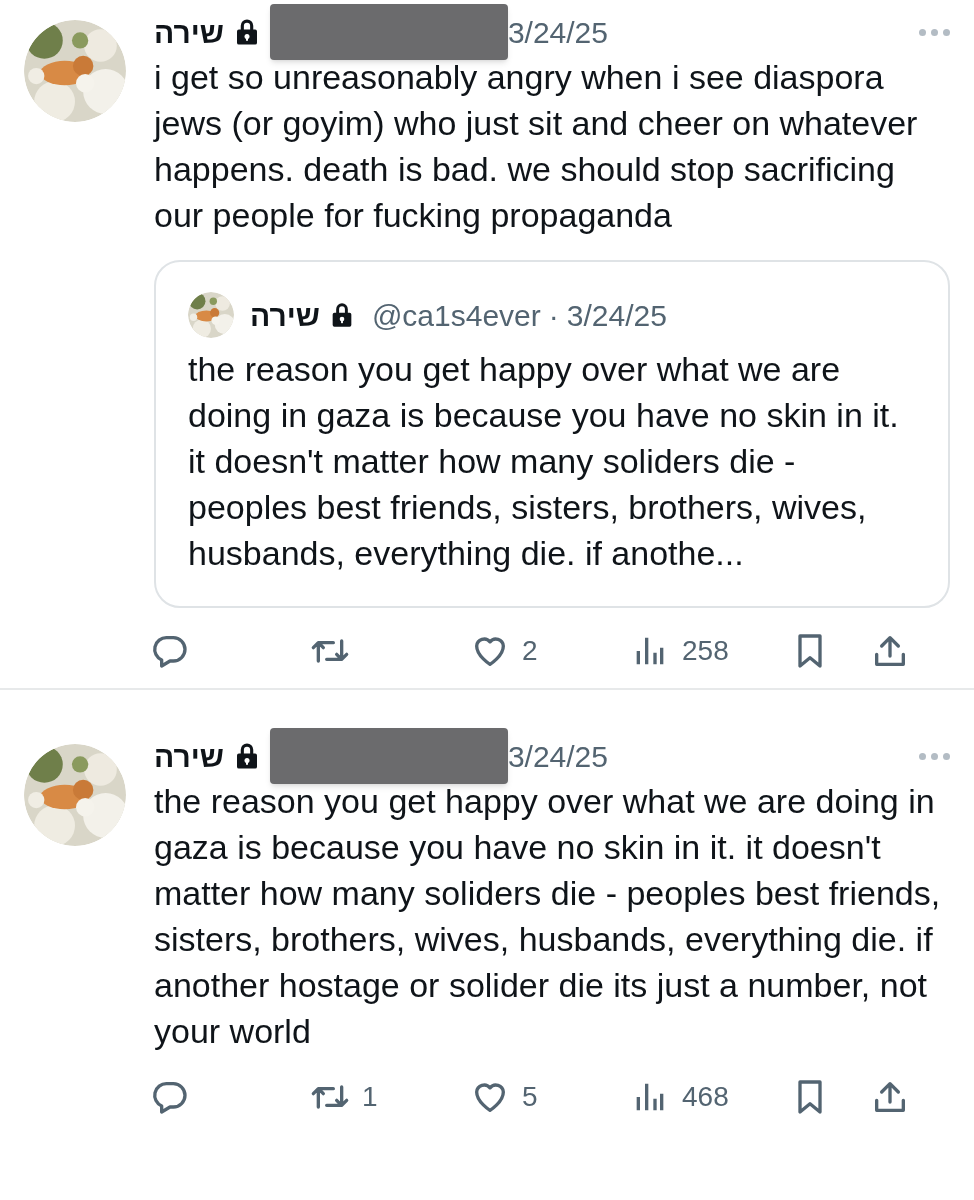 The width and height of the screenshot is (974, 1200). Describe the element at coordinates (504, 651) in the screenshot. I see `like-button: 2` at that location.